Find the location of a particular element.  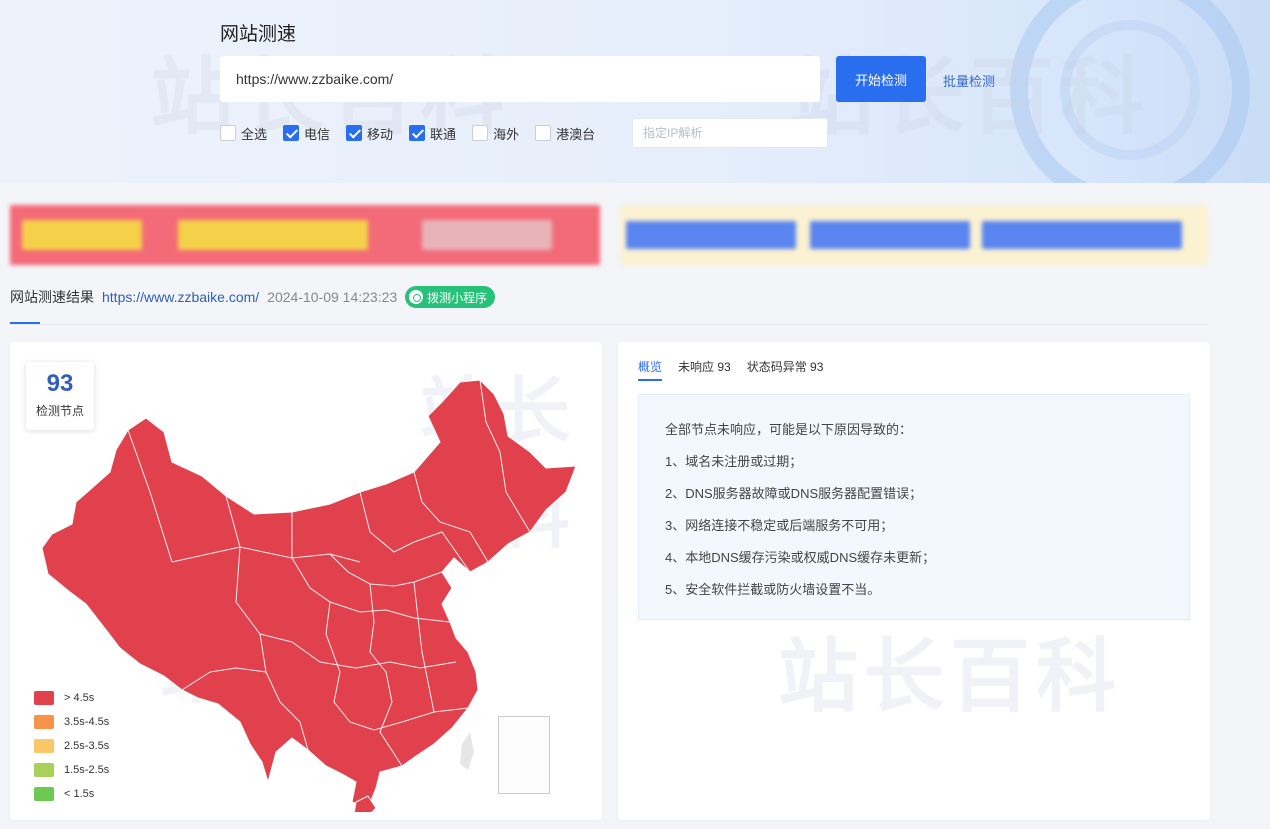

legend-item: 3.5s-4.5s is located at coordinates (71, 722).